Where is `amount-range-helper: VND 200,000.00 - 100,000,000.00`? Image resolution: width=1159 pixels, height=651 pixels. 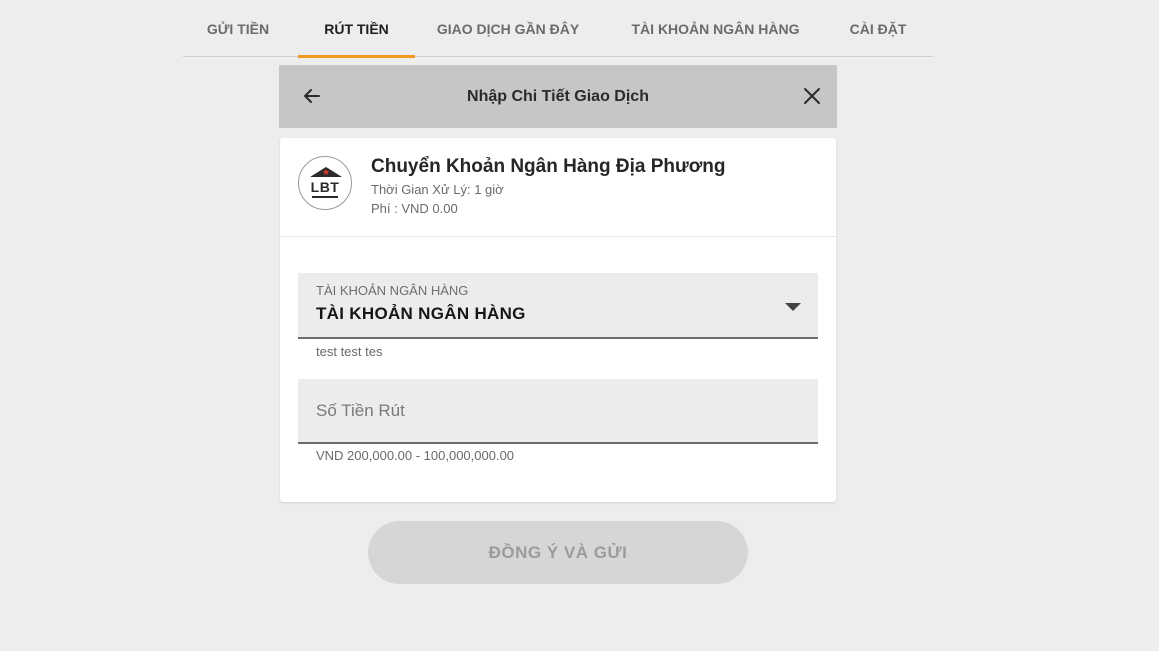 amount-range-helper: VND 200,000.00 - 100,000,000.00 is located at coordinates (415, 455).